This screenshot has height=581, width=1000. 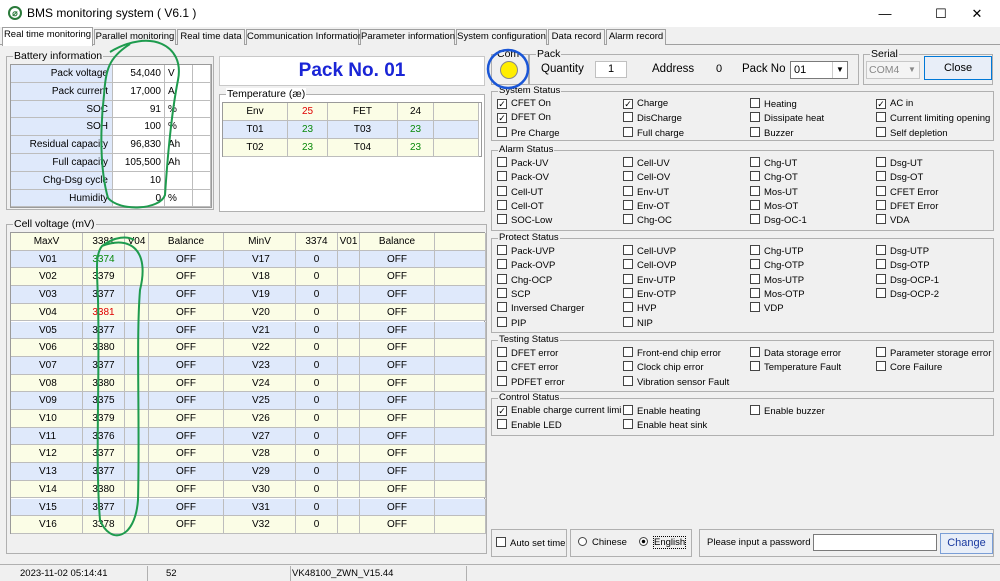 I want to click on protect-status-checkbox: Chg-OTP, so click(x=777, y=265).